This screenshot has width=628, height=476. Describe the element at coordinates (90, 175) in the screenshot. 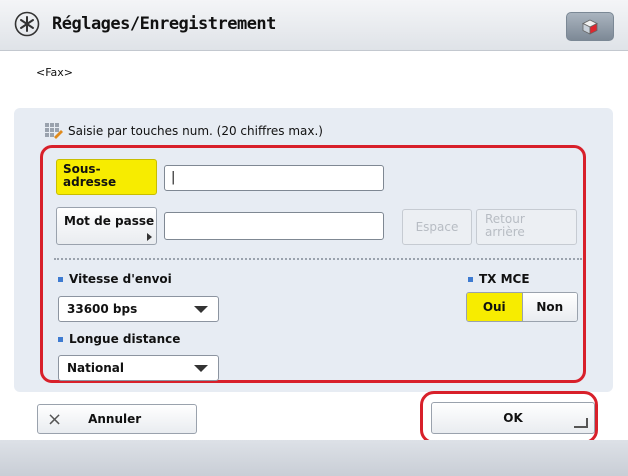

I see `subaddress-label: Sous- adresse` at that location.